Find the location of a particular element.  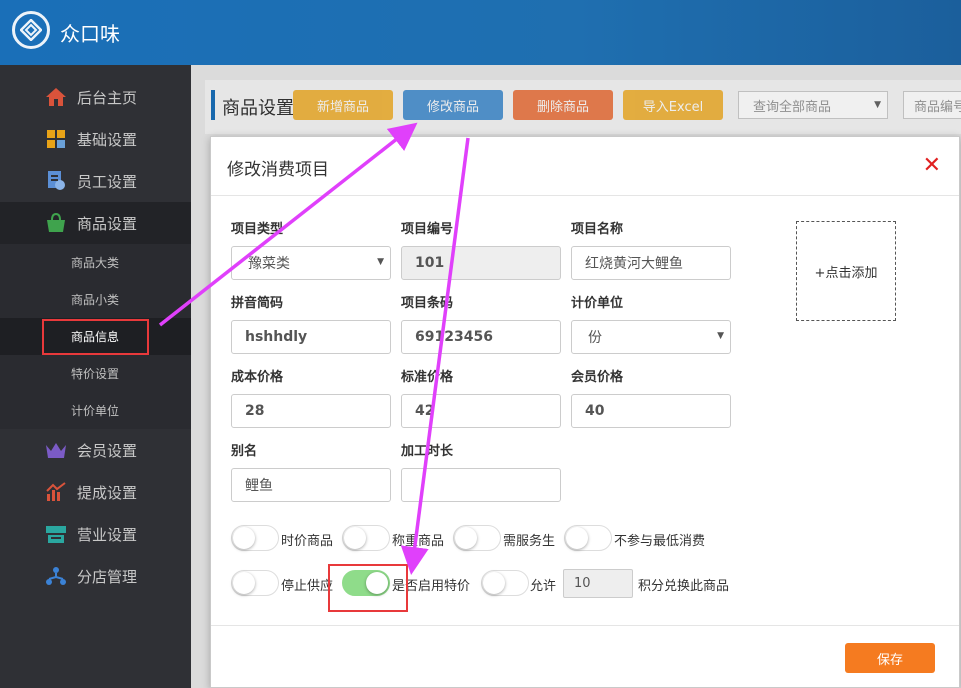

item-type-select: 豫菜类 ▼ is located at coordinates (311, 263).